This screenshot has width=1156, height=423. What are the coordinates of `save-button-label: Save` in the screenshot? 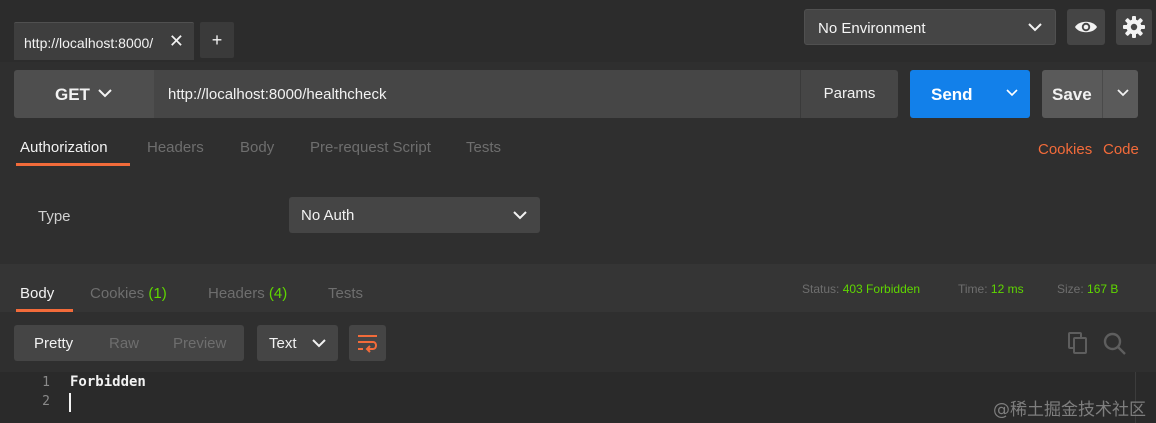 It's located at (1072, 94).